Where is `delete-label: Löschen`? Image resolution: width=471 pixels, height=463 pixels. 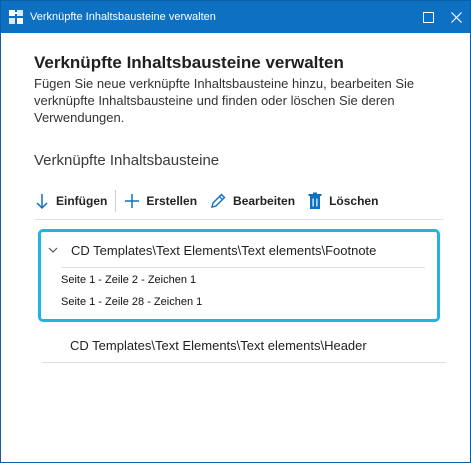 delete-label: Löschen is located at coordinates (354, 201).